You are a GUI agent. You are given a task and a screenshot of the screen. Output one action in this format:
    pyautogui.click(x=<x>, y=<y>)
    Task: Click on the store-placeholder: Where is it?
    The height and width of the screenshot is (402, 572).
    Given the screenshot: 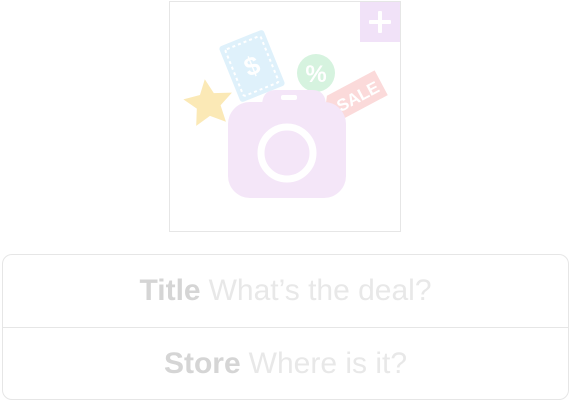 What is the action you would take?
    pyautogui.click(x=328, y=363)
    